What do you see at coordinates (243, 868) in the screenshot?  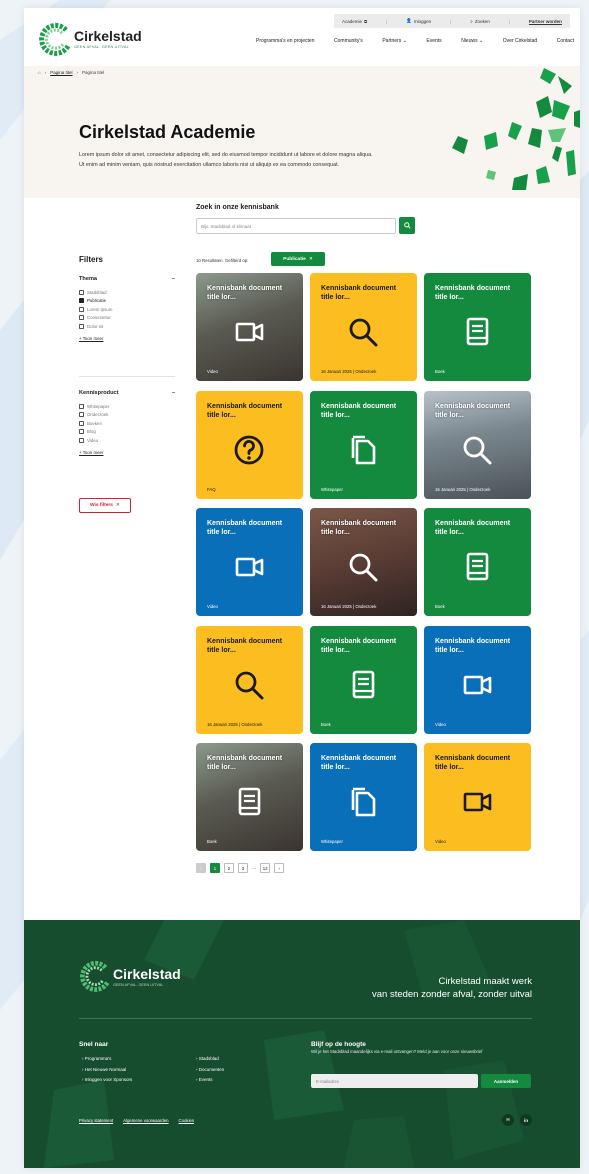 I see `page-button: 3` at bounding box center [243, 868].